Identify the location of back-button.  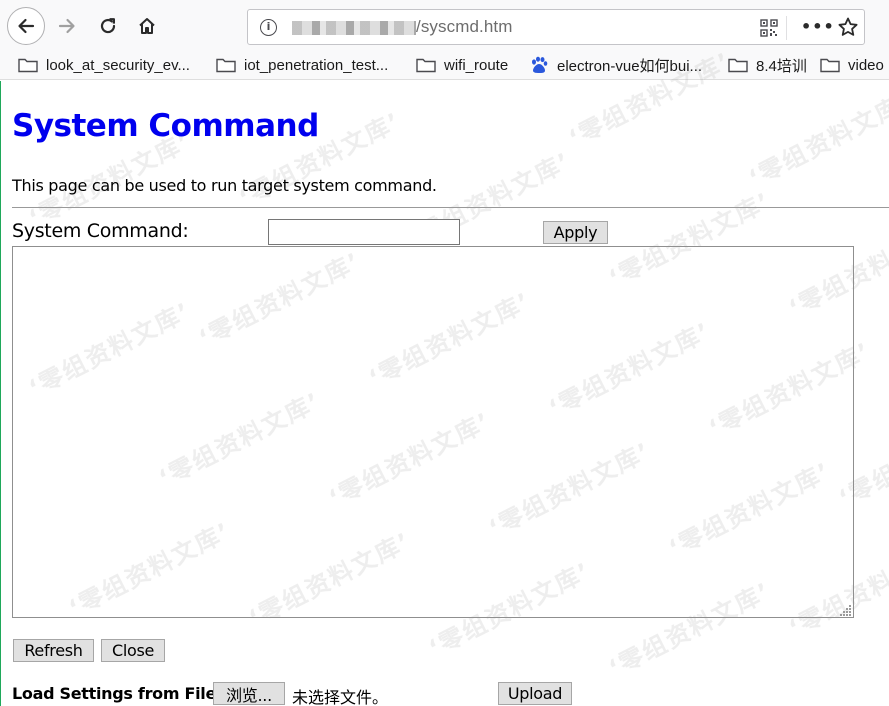
(26, 26).